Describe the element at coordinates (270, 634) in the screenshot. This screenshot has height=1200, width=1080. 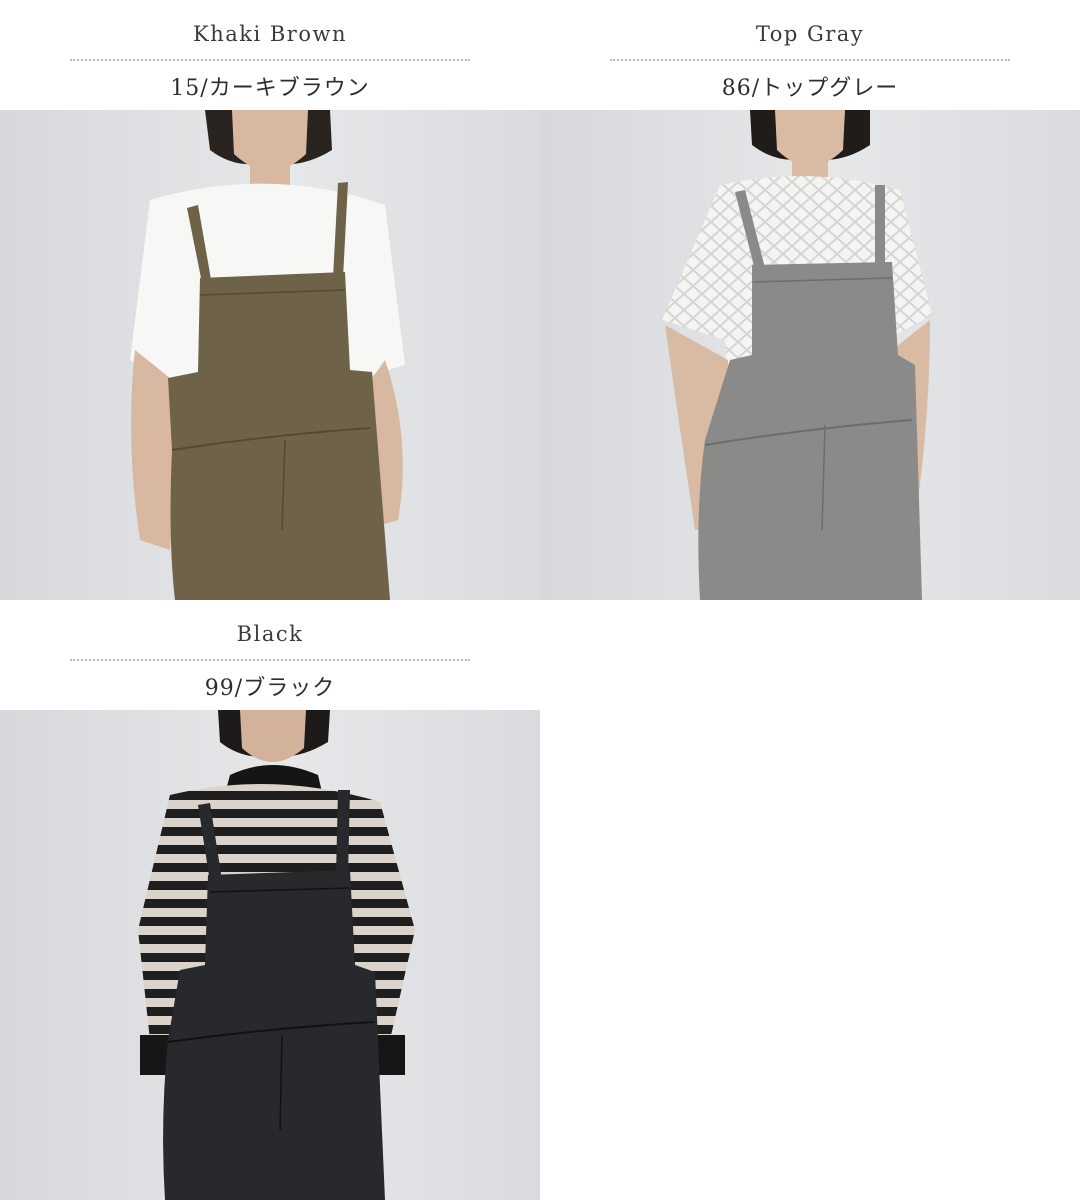
I see `color-name-english: Black` at that location.